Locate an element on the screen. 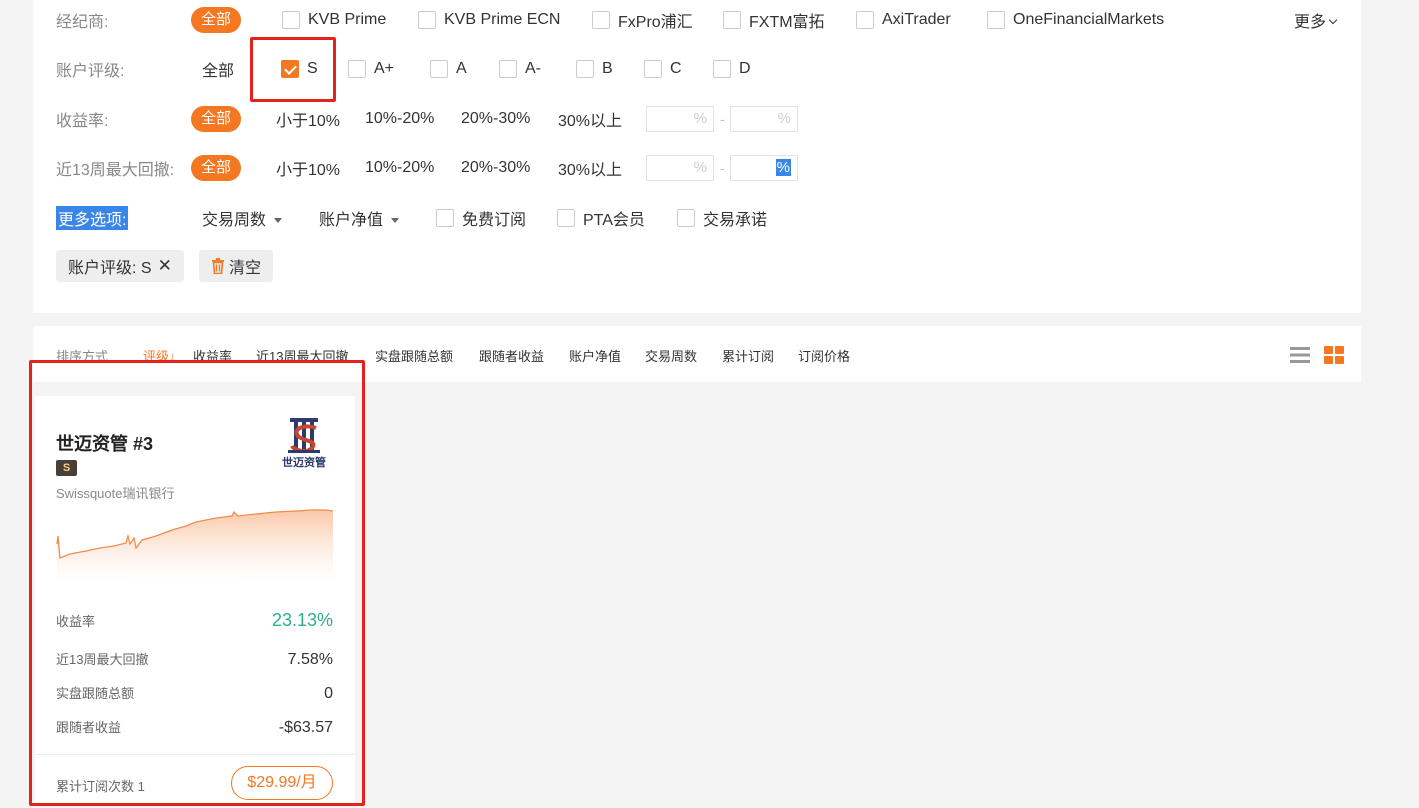  broker-more-button: 更多 is located at coordinates (1316, 20).